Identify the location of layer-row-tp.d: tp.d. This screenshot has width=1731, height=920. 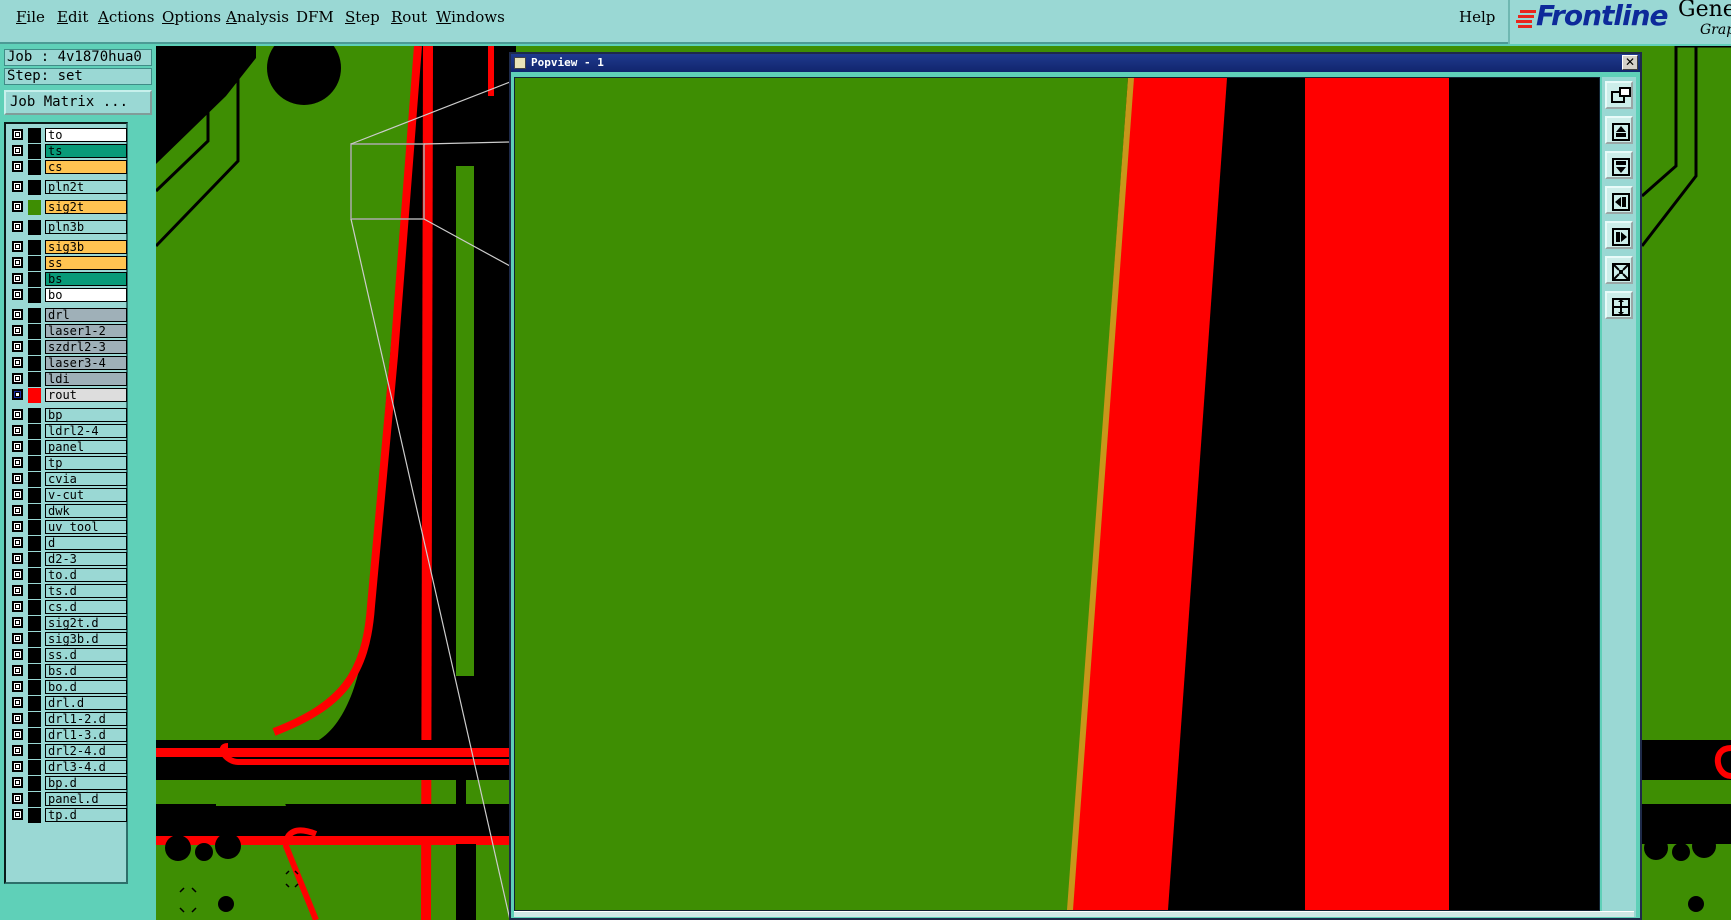
(70, 815).